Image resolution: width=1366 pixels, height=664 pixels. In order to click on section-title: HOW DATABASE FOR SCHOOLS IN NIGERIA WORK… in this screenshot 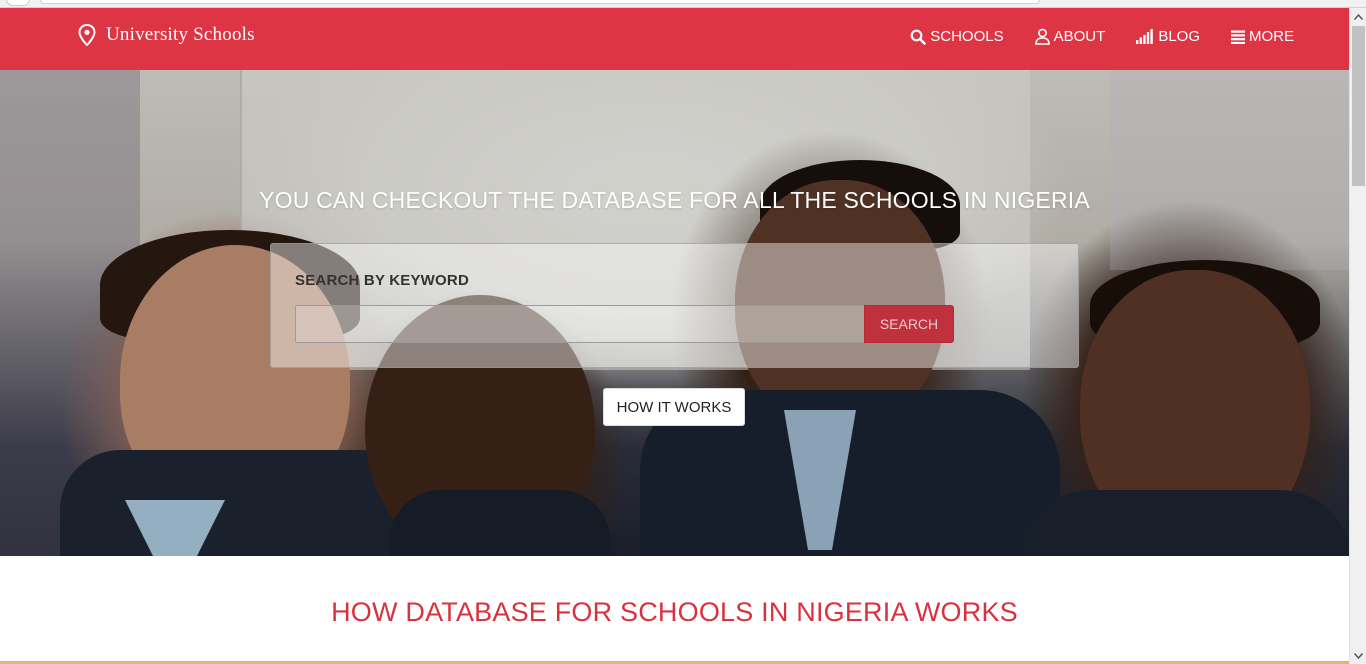, I will do `click(674, 612)`.